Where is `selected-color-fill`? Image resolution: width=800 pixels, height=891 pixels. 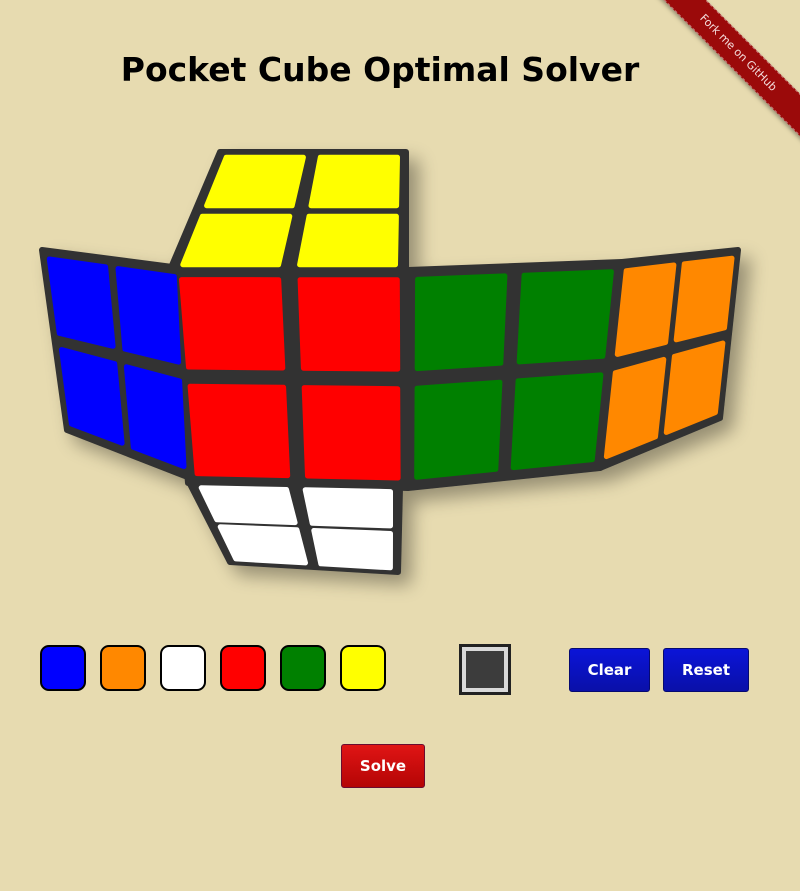
selected-color-fill is located at coordinates (485, 669).